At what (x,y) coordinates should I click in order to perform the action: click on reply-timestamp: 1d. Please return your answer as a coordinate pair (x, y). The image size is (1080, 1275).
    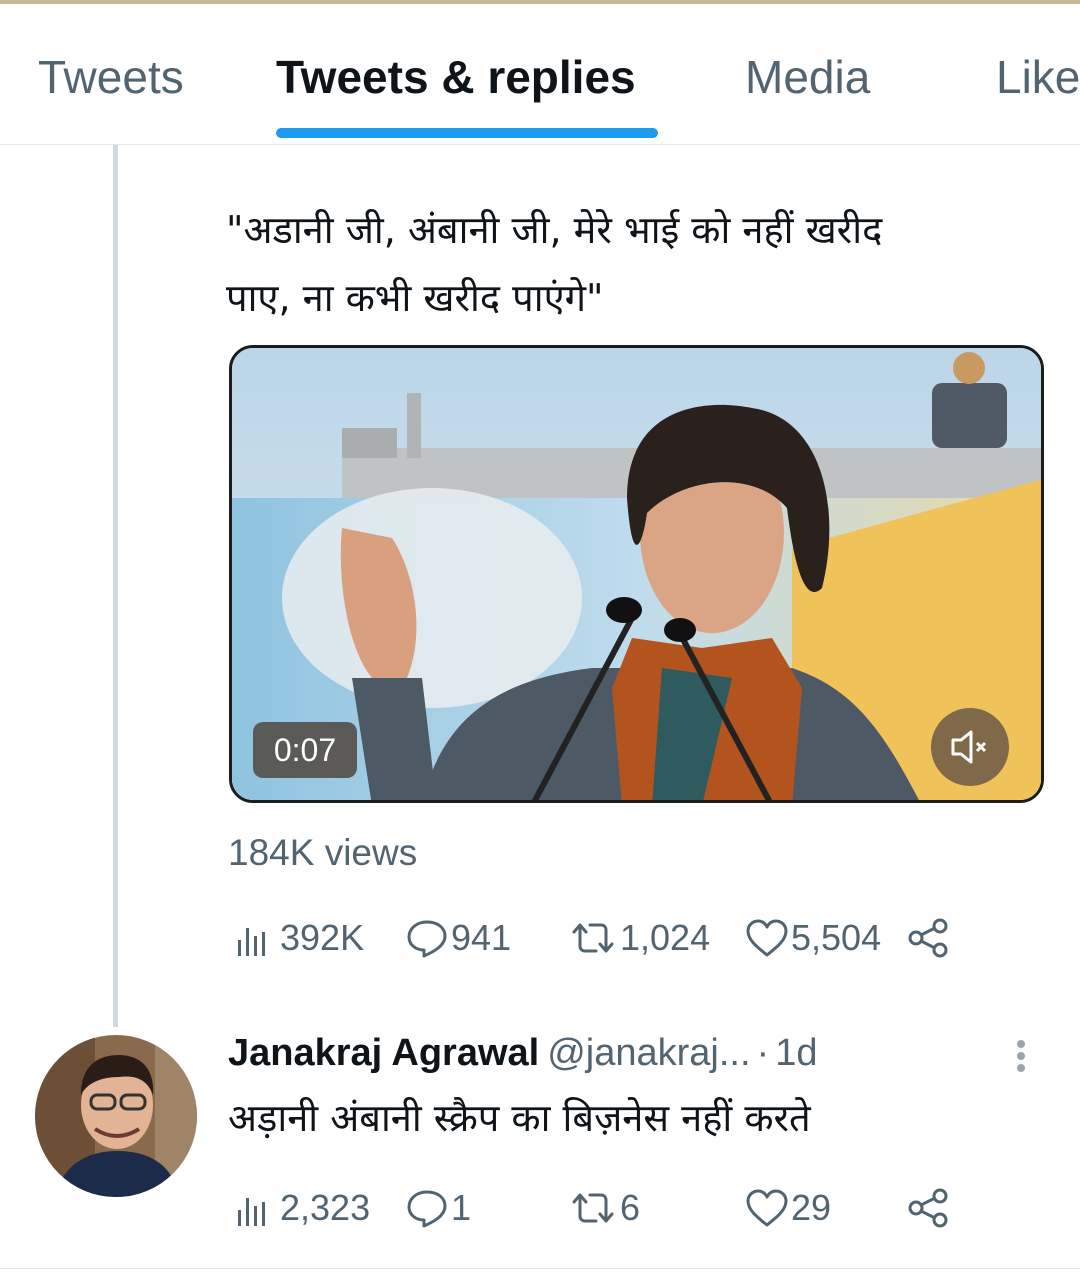
    Looking at the image, I should click on (796, 1053).